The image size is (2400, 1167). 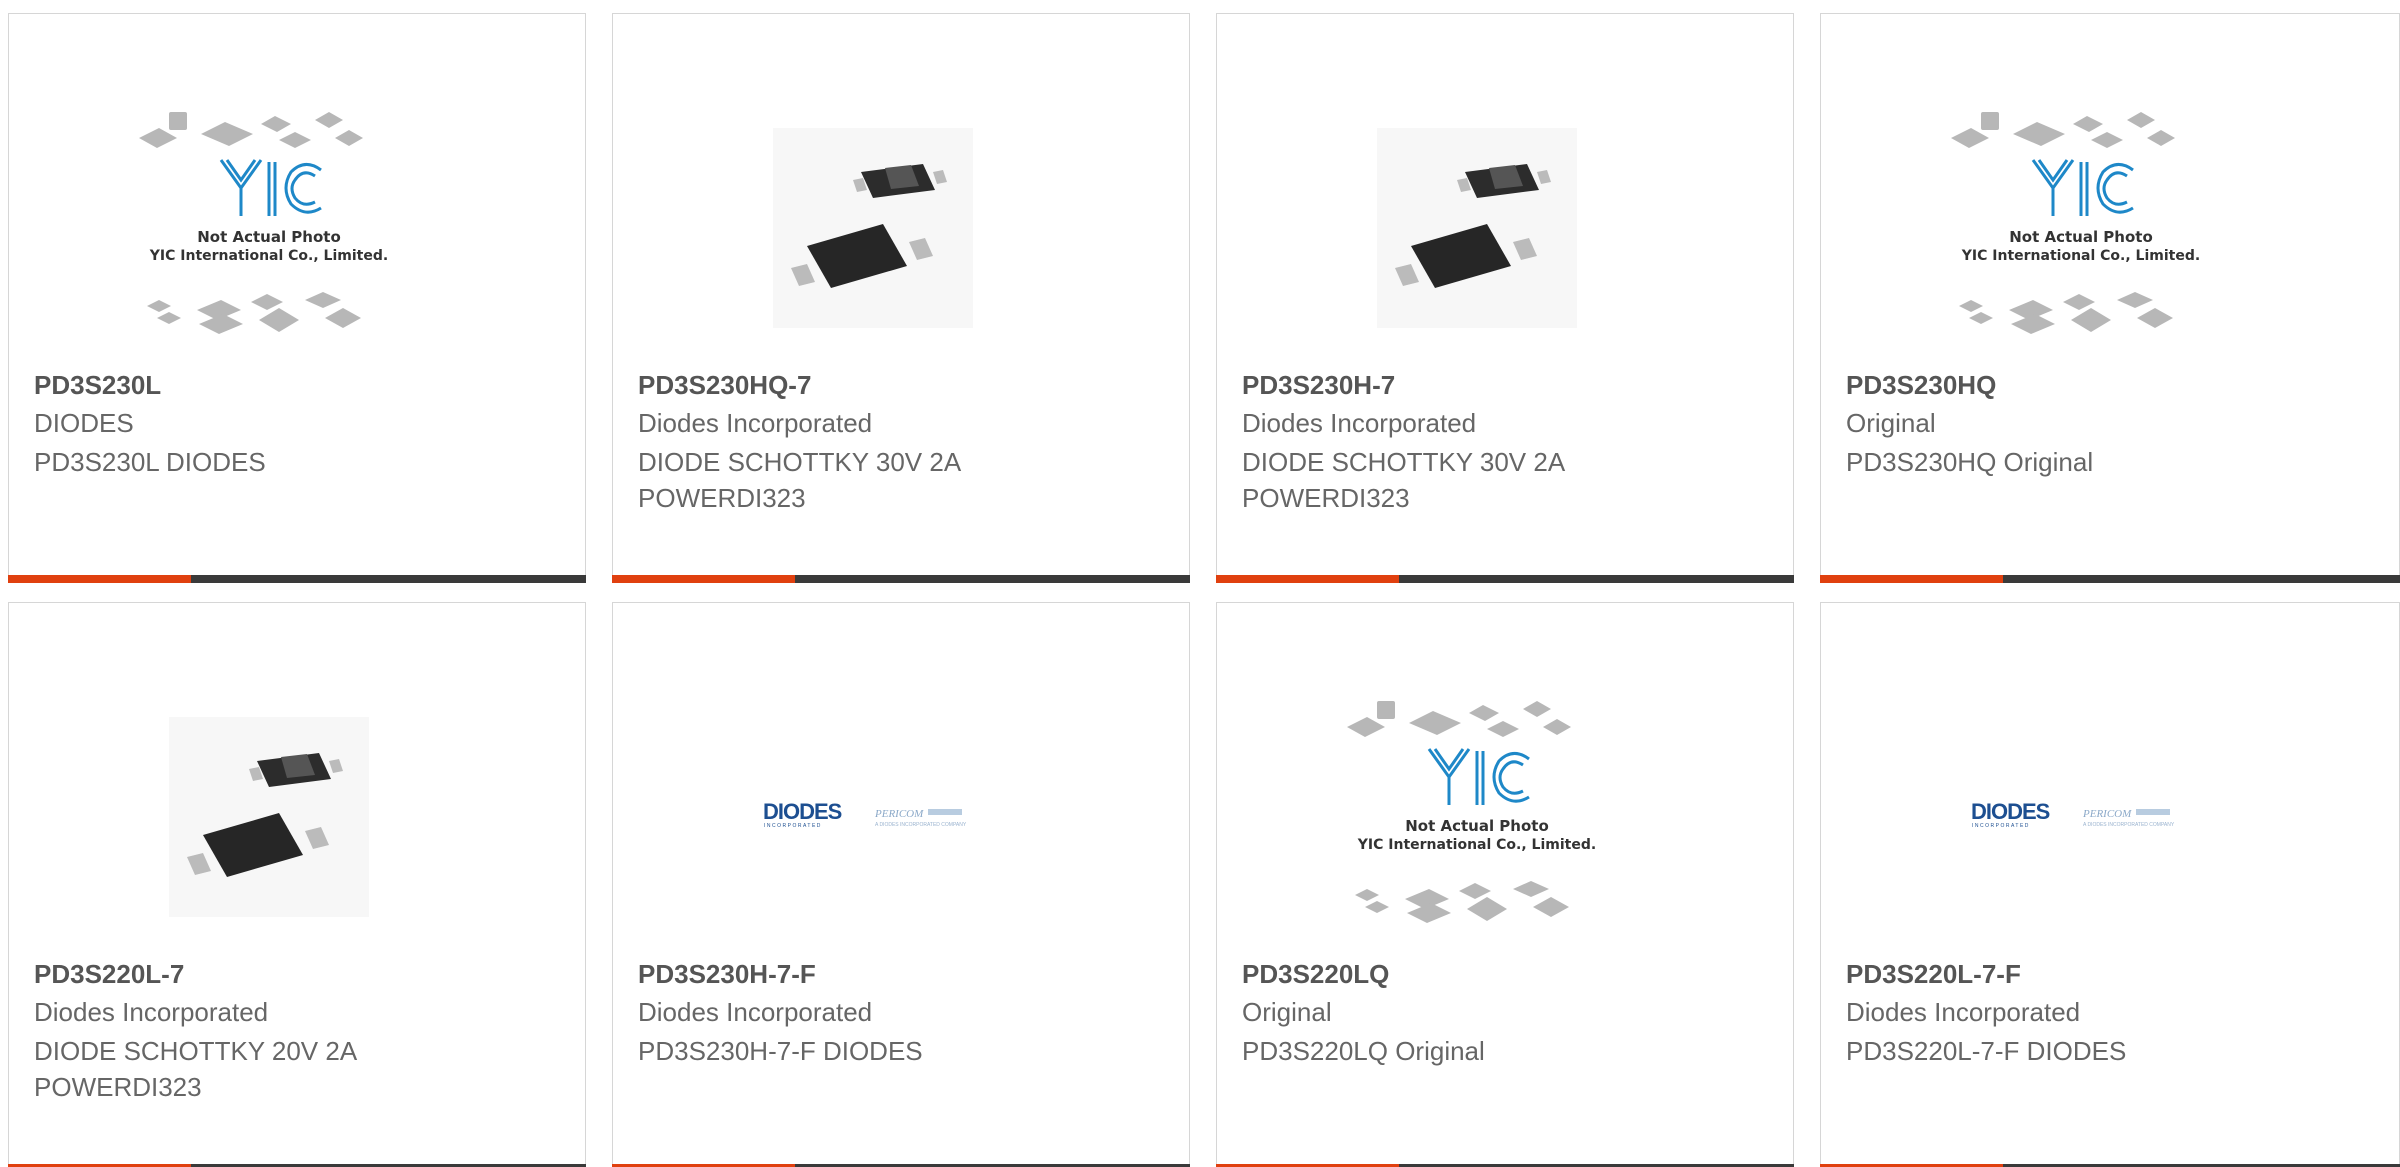 I want to click on part-number: PD3S230H-7-F, so click(x=727, y=974).